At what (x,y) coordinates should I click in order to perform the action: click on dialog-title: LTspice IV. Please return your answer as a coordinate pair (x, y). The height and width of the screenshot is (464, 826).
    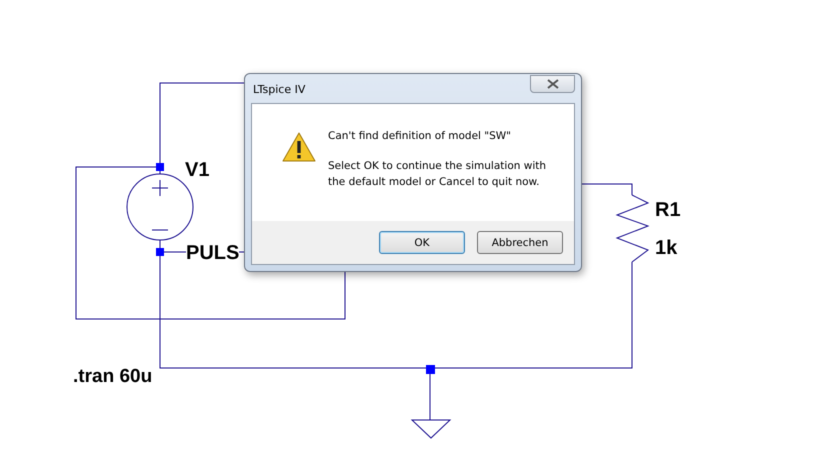
    Looking at the image, I should click on (279, 89).